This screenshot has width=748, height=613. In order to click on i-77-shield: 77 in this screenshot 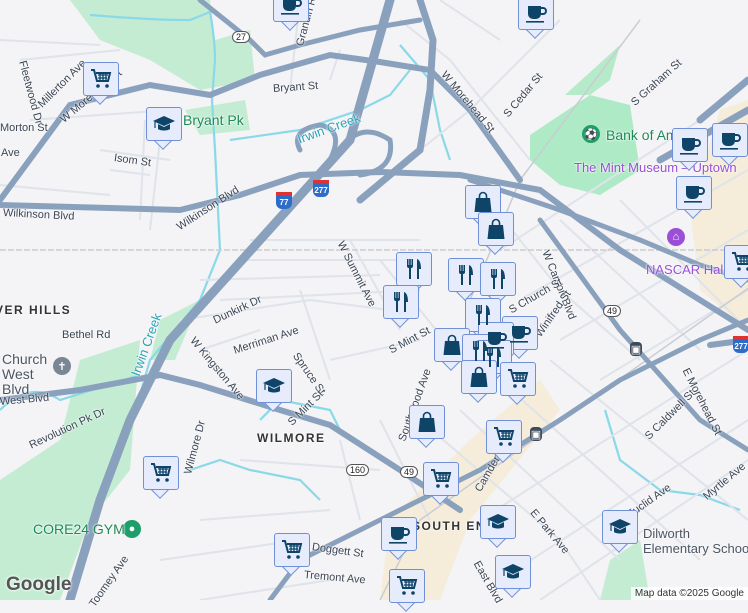, I will do `click(284, 200)`.